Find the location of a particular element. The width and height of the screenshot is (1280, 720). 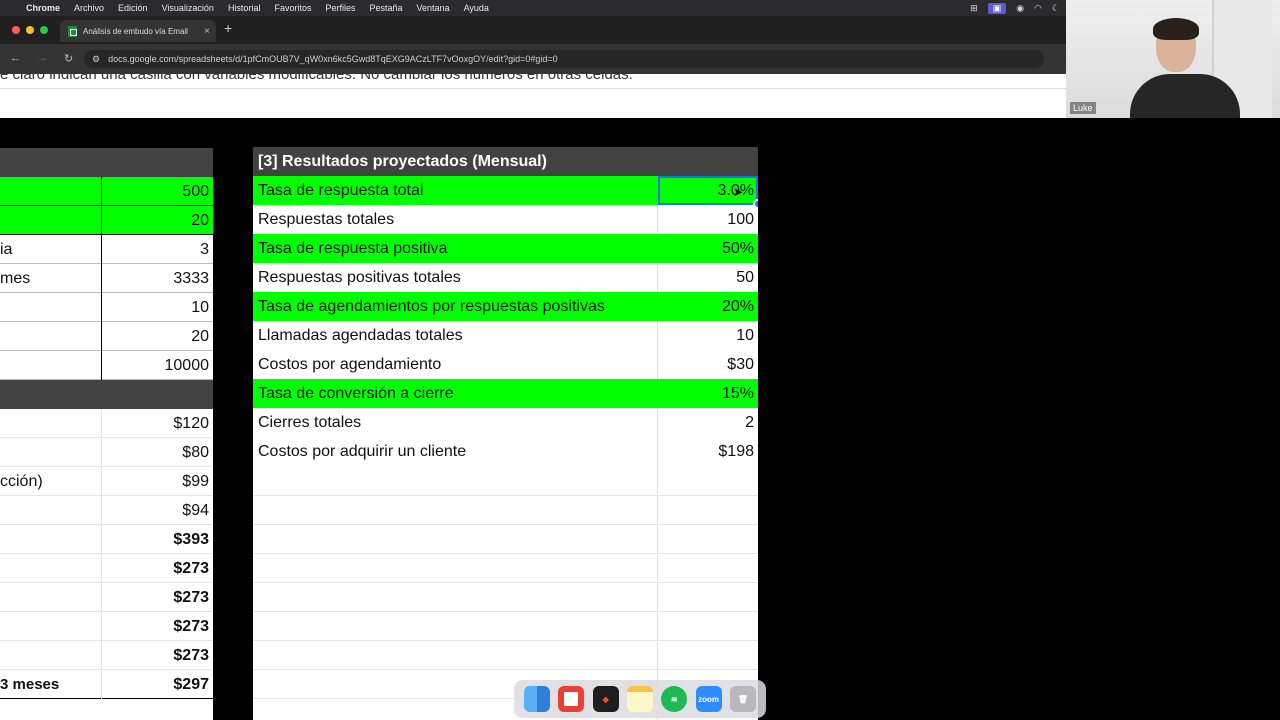

left-row-label: ia is located at coordinates (50, 249).